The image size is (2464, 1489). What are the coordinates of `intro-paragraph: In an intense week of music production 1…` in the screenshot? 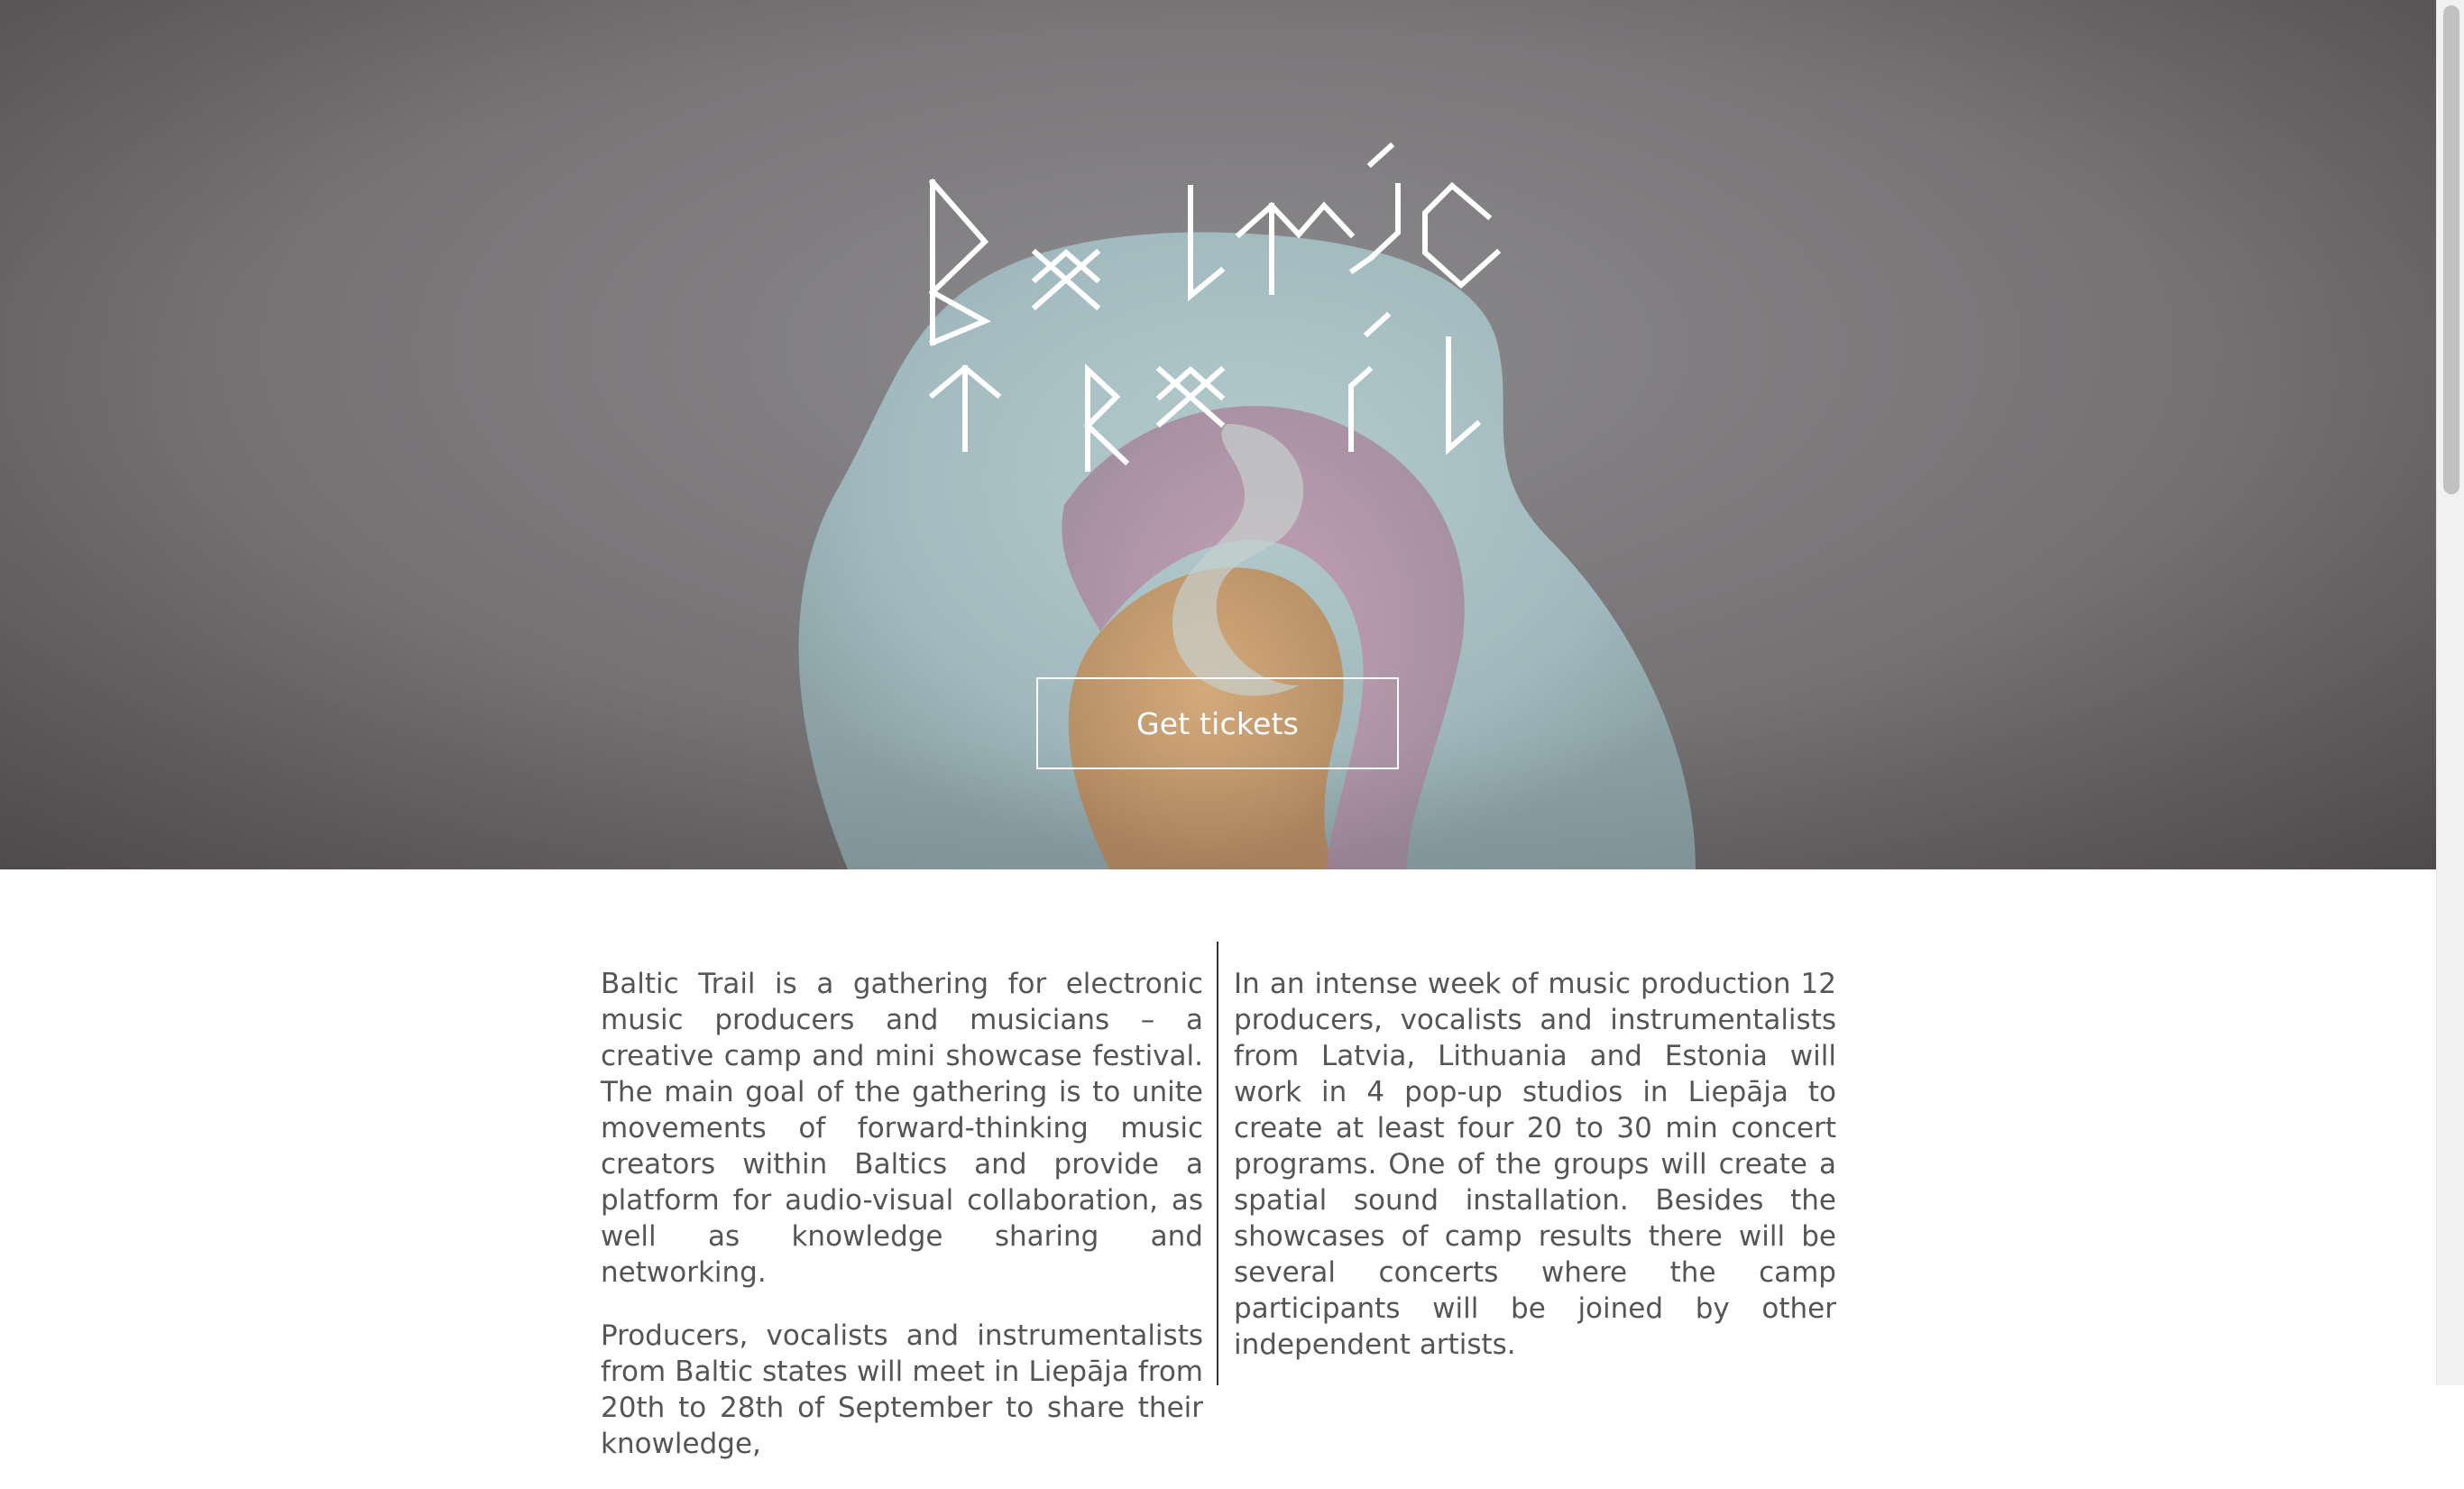 It's located at (1535, 1164).